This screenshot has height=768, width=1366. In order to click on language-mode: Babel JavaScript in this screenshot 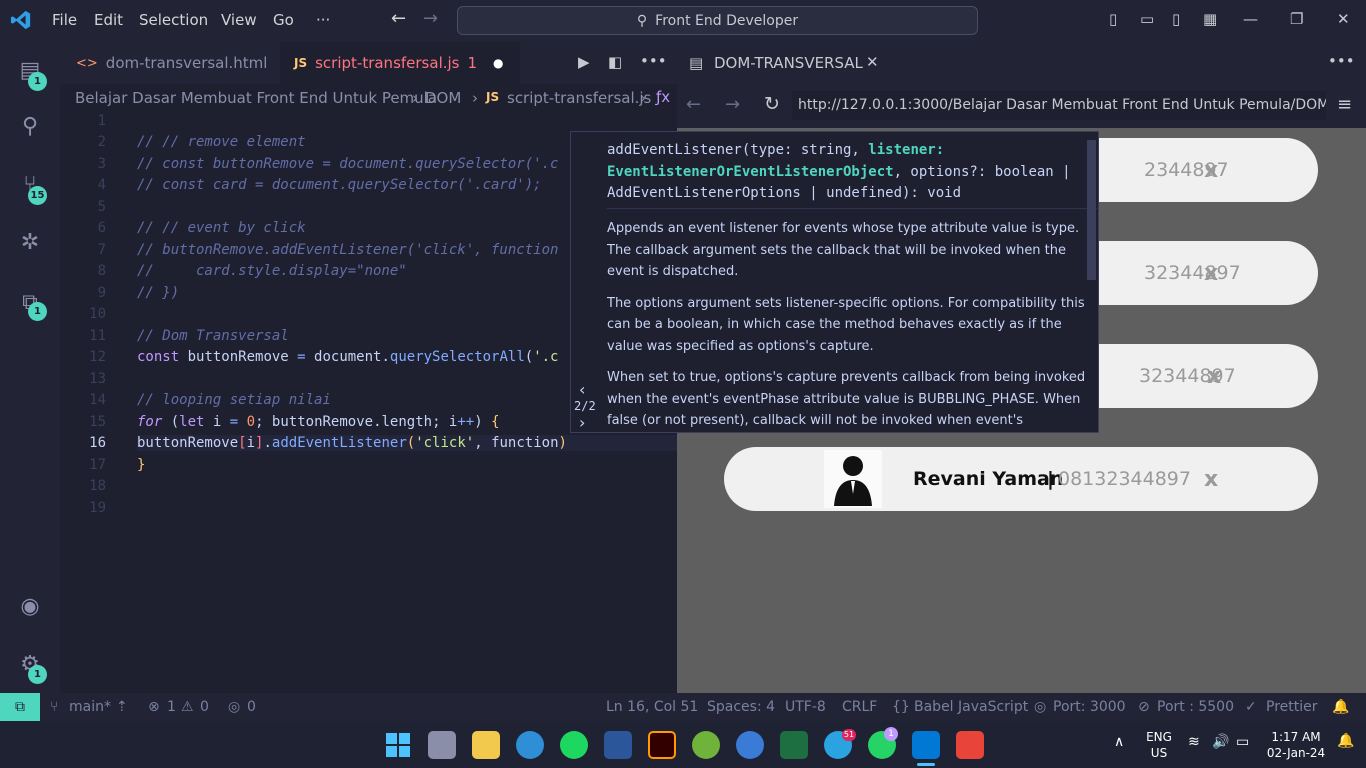, I will do `click(971, 707)`.